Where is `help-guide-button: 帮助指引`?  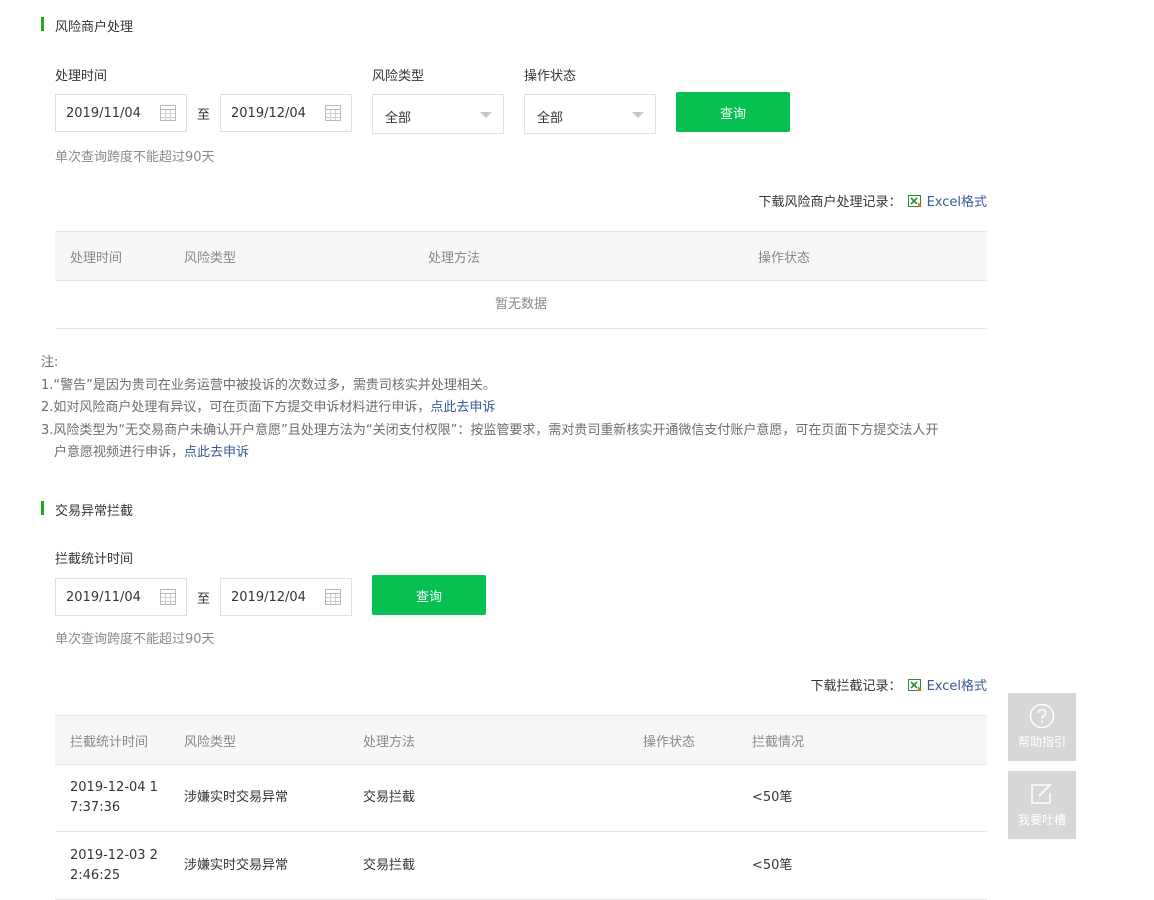
help-guide-button: 帮助指引 is located at coordinates (1042, 727).